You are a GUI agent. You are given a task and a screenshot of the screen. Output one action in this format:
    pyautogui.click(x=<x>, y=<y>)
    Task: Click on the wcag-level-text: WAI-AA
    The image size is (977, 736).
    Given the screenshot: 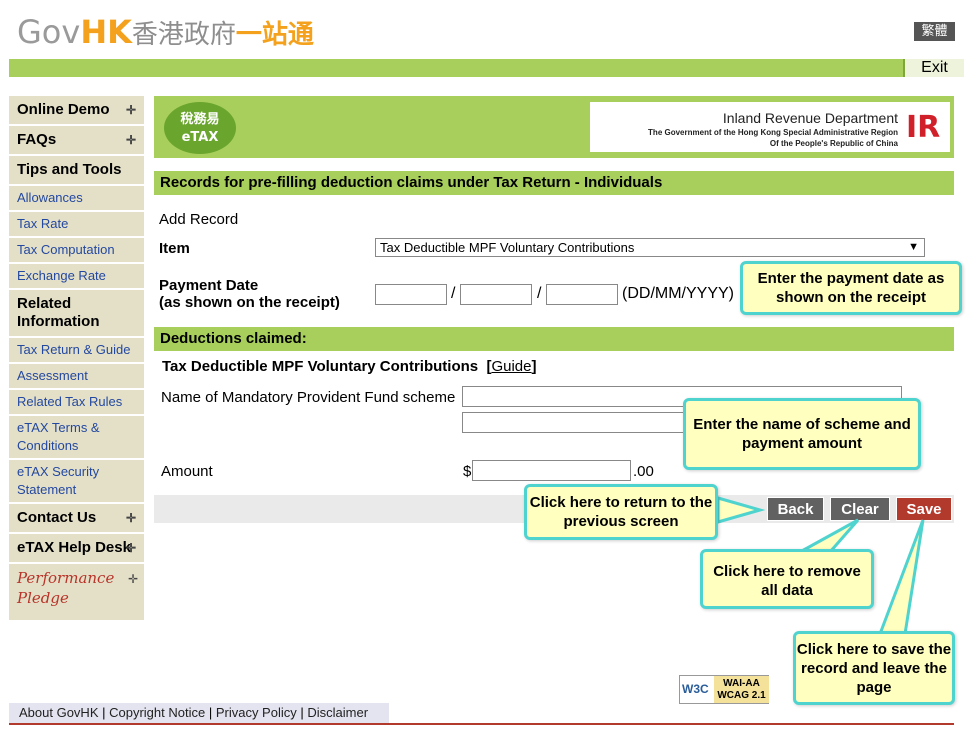 What is the action you would take?
    pyautogui.click(x=741, y=683)
    